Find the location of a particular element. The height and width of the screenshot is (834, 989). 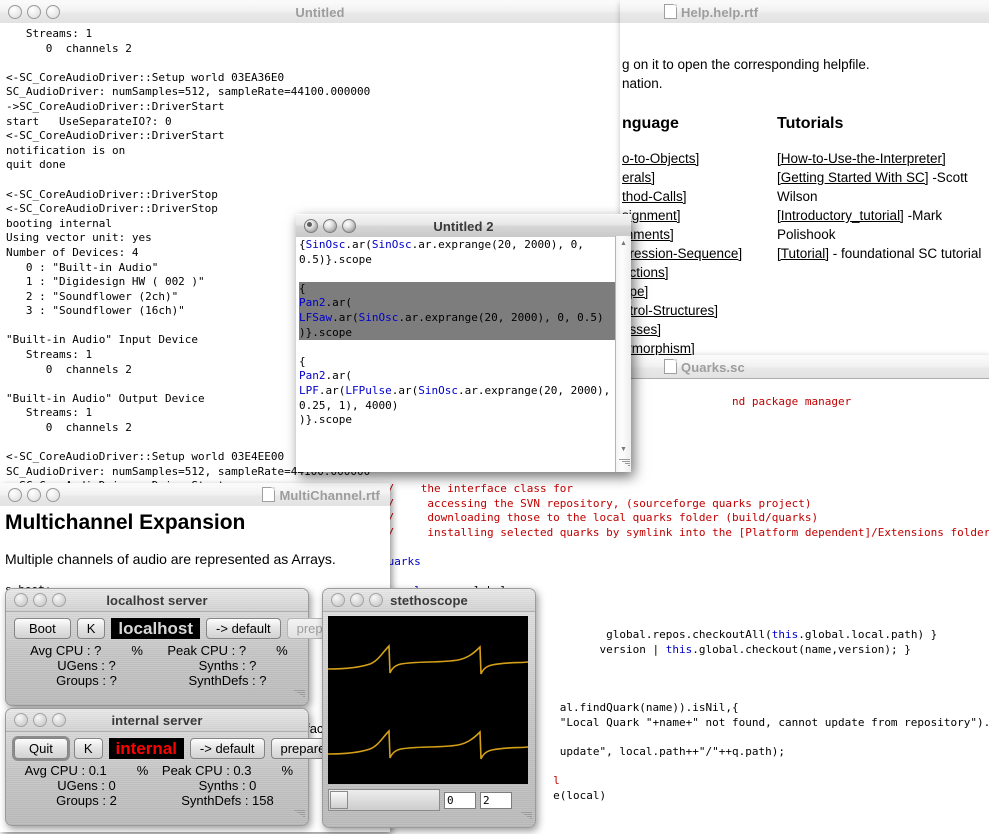

zoom-icon is located at coordinates (53, 12).